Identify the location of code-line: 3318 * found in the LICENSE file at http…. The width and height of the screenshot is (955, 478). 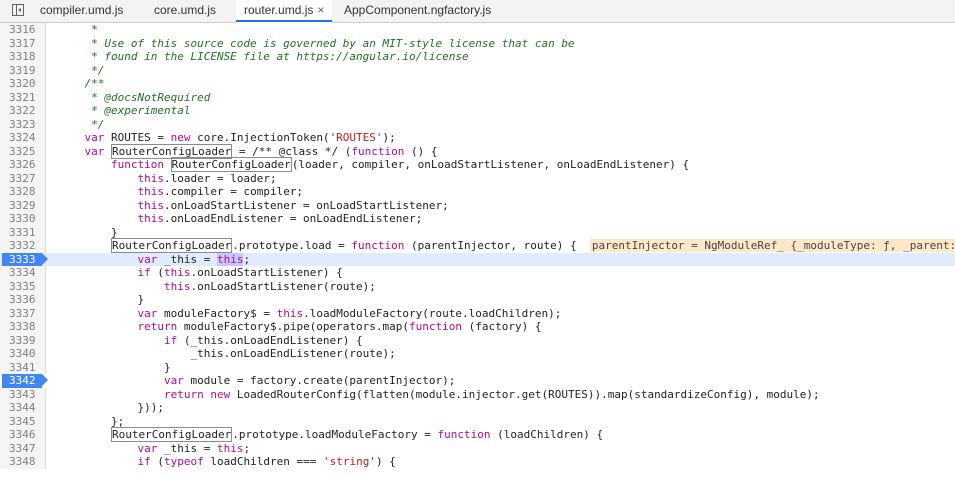
(477, 57).